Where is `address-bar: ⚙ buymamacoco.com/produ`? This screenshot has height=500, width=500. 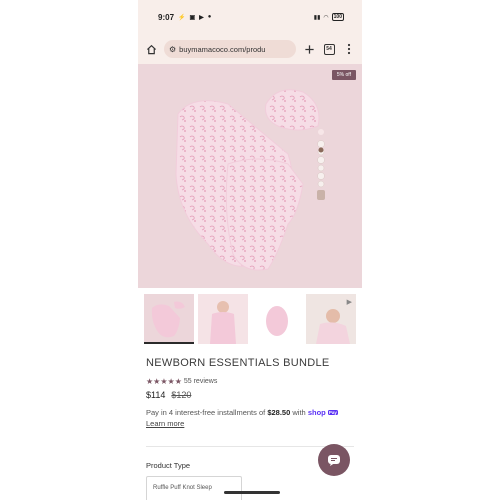
address-bar: ⚙ buymamacoco.com/produ is located at coordinates (230, 49).